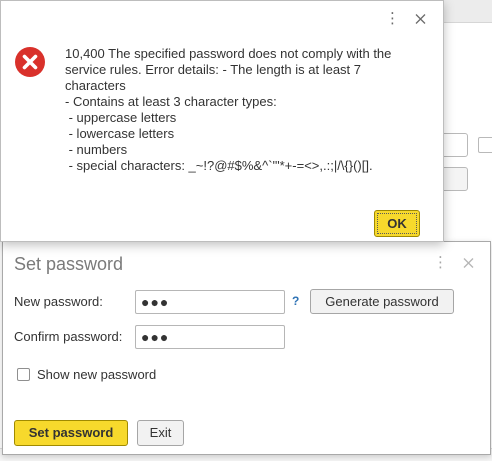 This screenshot has width=492, height=461. I want to click on dialog-title: Set password, so click(69, 264).